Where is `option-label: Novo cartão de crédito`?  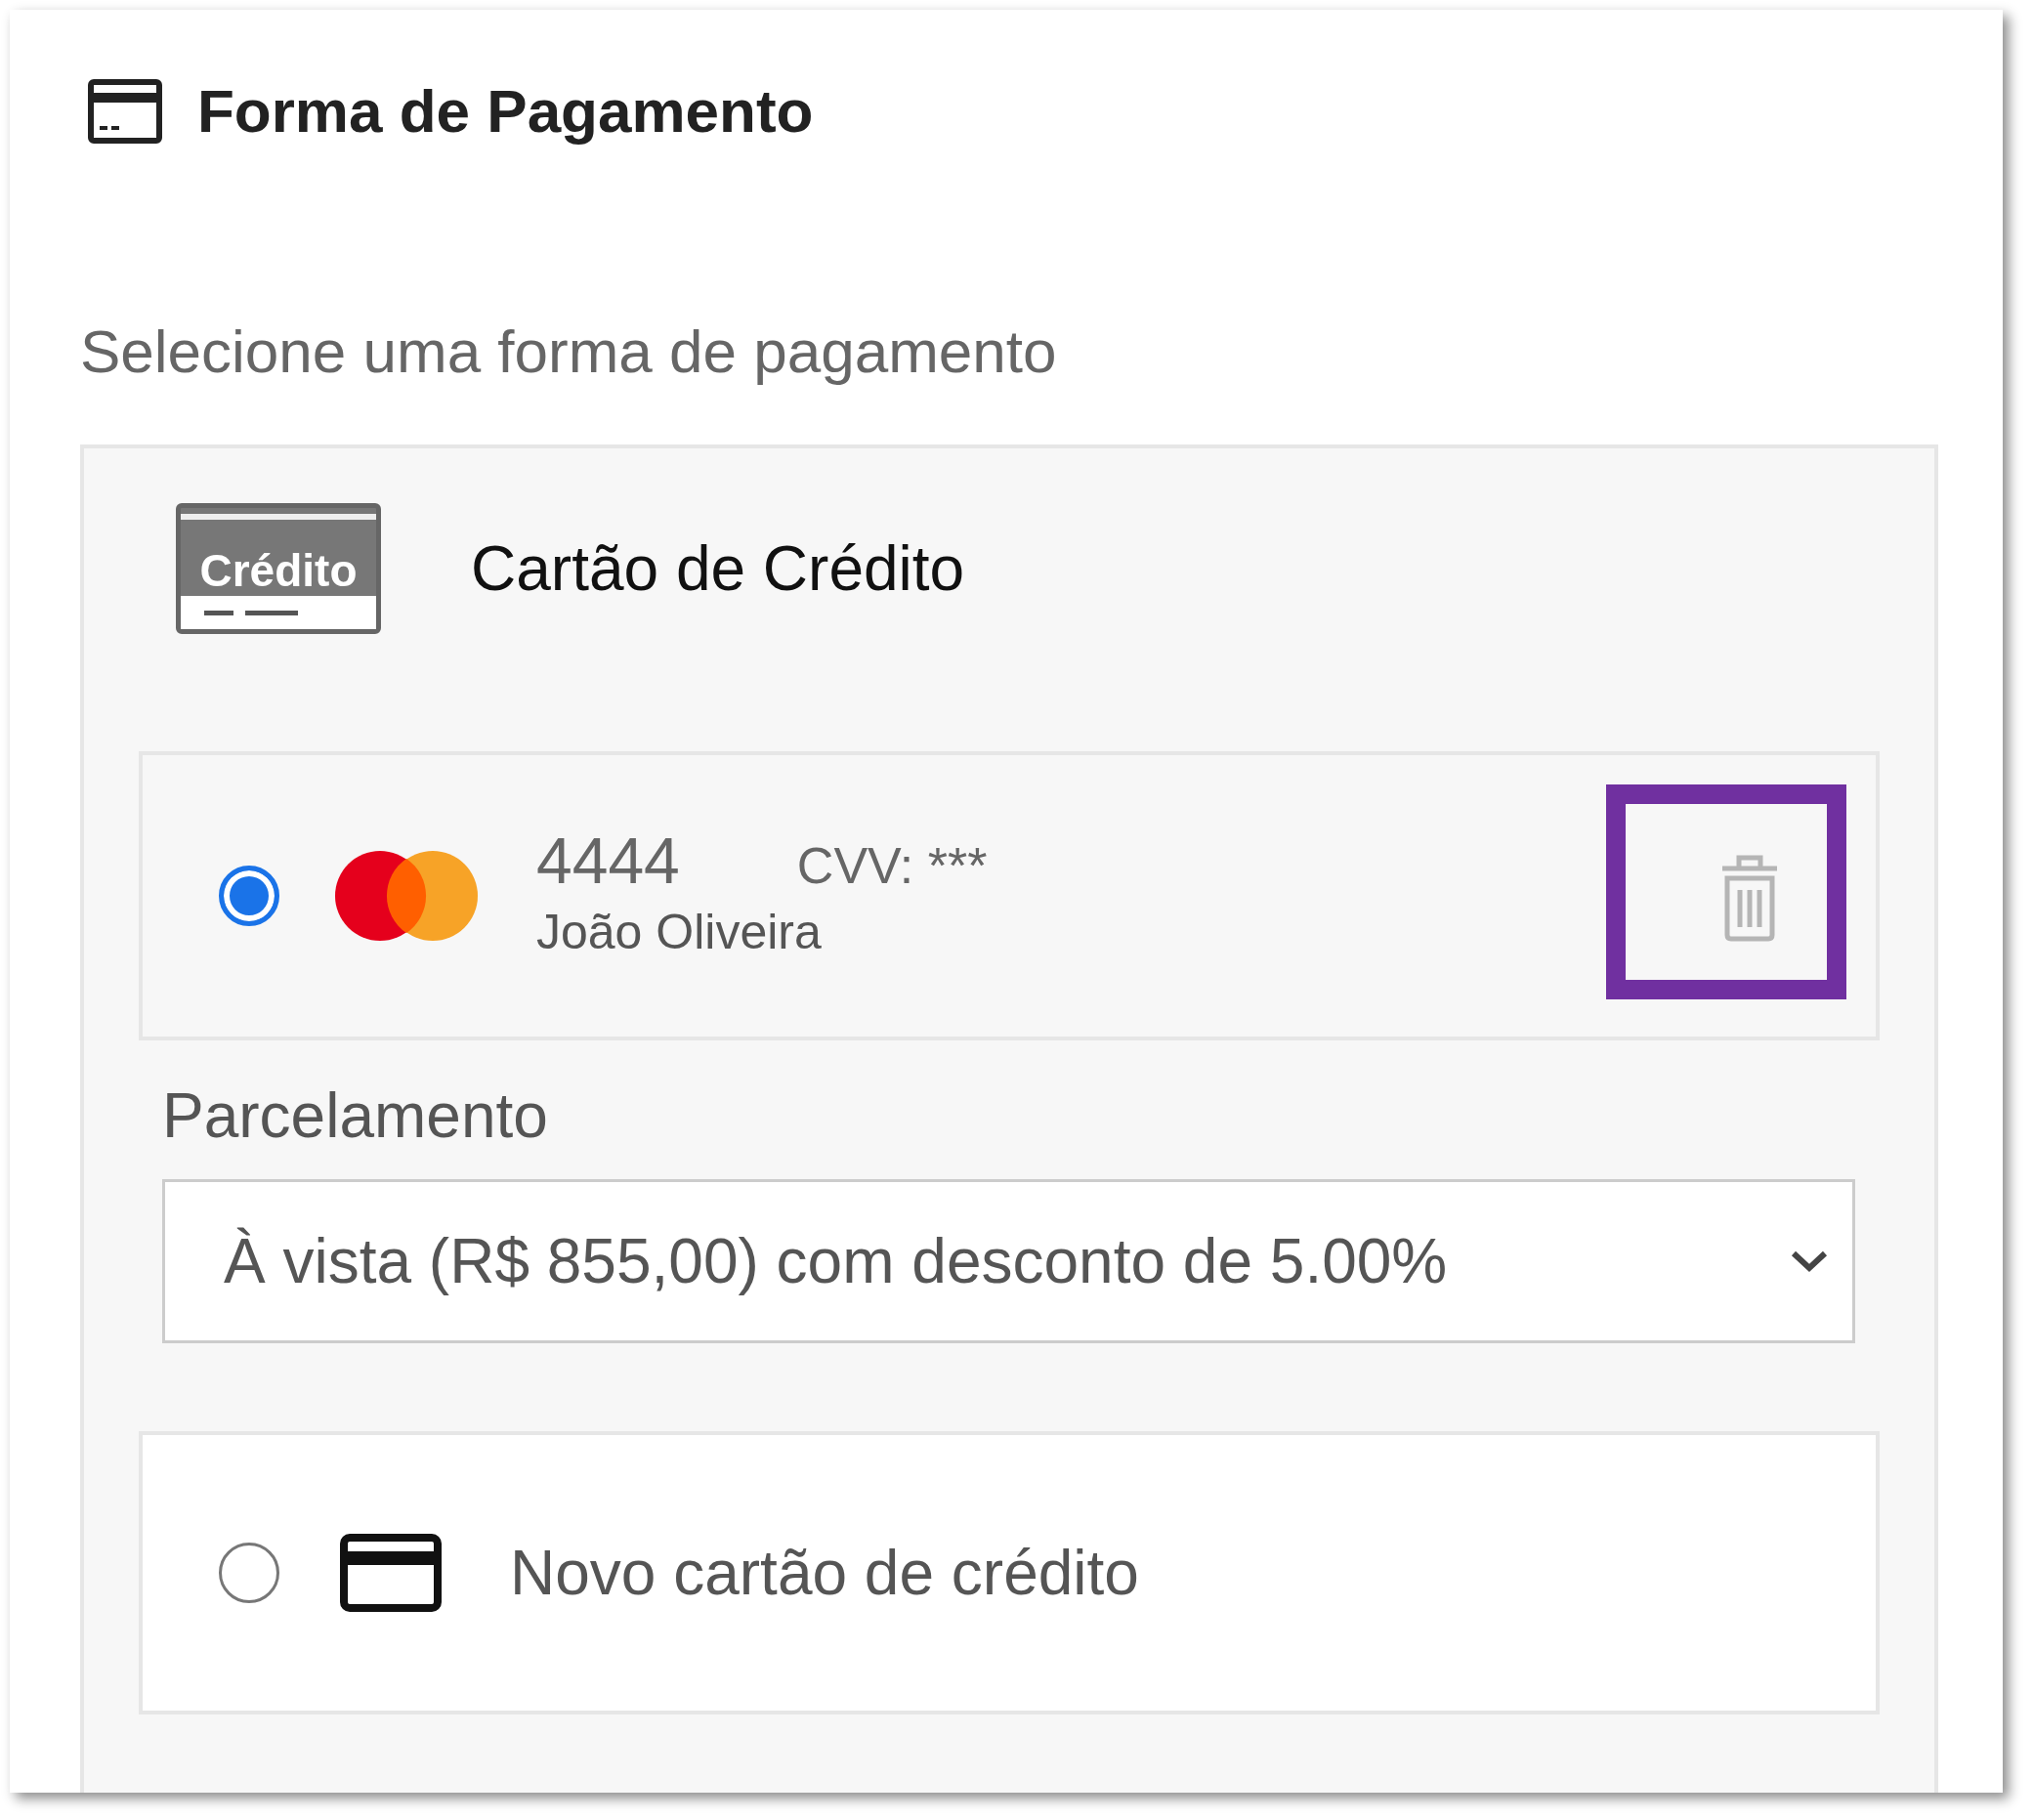
option-label: Novo cartão de crédito is located at coordinates (824, 1573).